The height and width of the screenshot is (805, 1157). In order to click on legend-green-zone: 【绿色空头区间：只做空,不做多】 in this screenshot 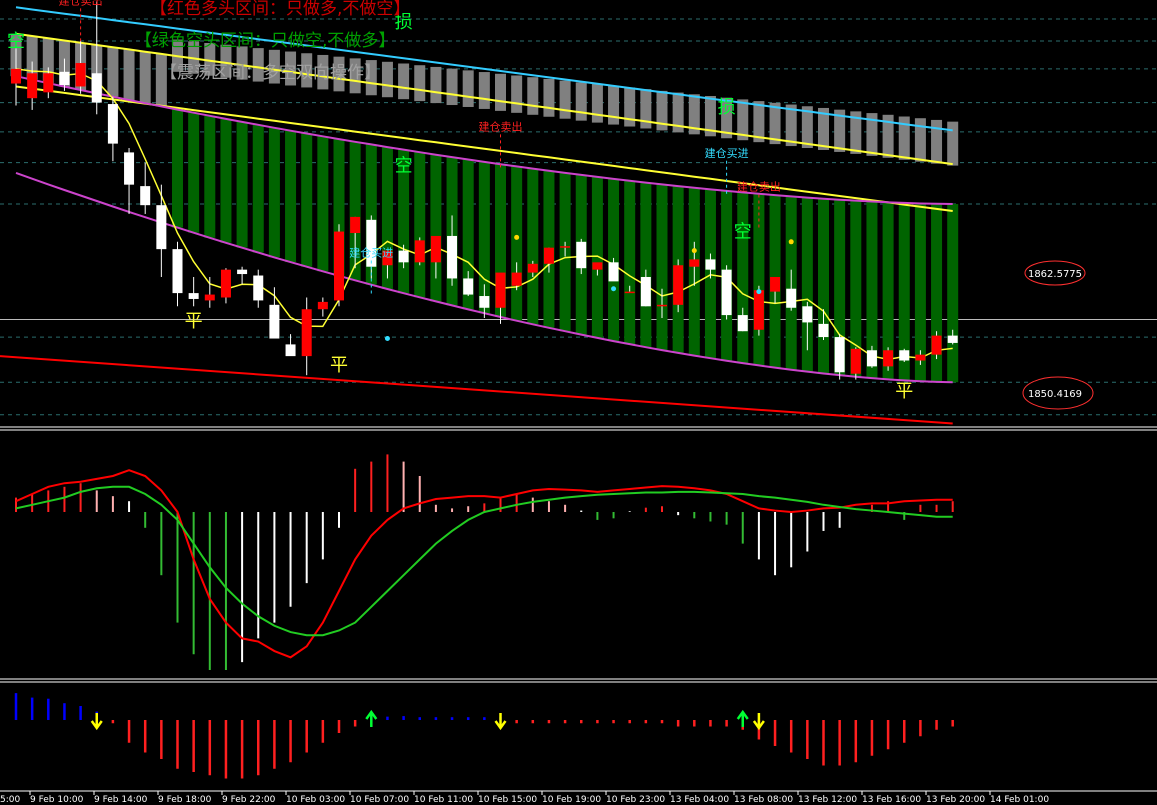, I will do `click(265, 41)`.